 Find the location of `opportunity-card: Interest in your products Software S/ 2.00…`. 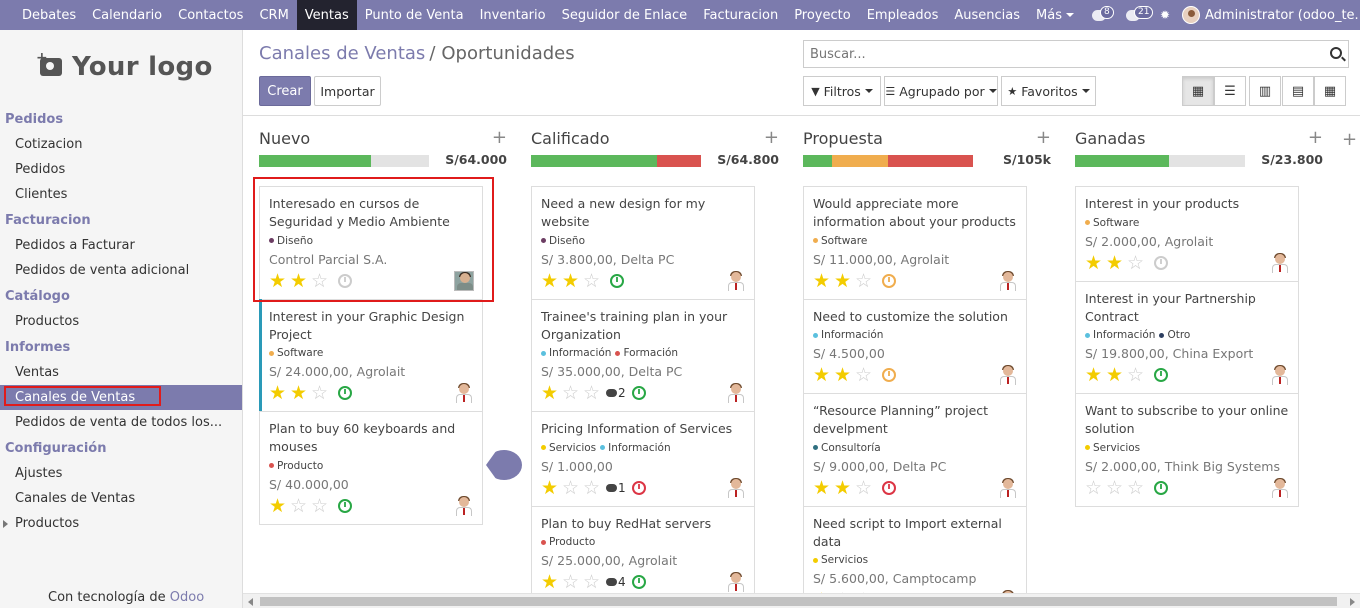

opportunity-card: Interest in your products Software S/ 2.00… is located at coordinates (1187, 234).